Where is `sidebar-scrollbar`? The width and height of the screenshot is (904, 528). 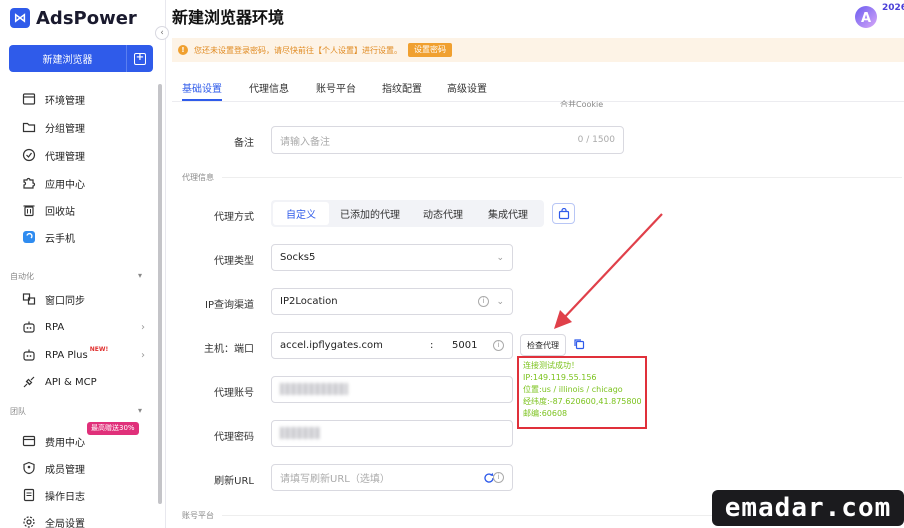 sidebar-scrollbar is located at coordinates (160, 294).